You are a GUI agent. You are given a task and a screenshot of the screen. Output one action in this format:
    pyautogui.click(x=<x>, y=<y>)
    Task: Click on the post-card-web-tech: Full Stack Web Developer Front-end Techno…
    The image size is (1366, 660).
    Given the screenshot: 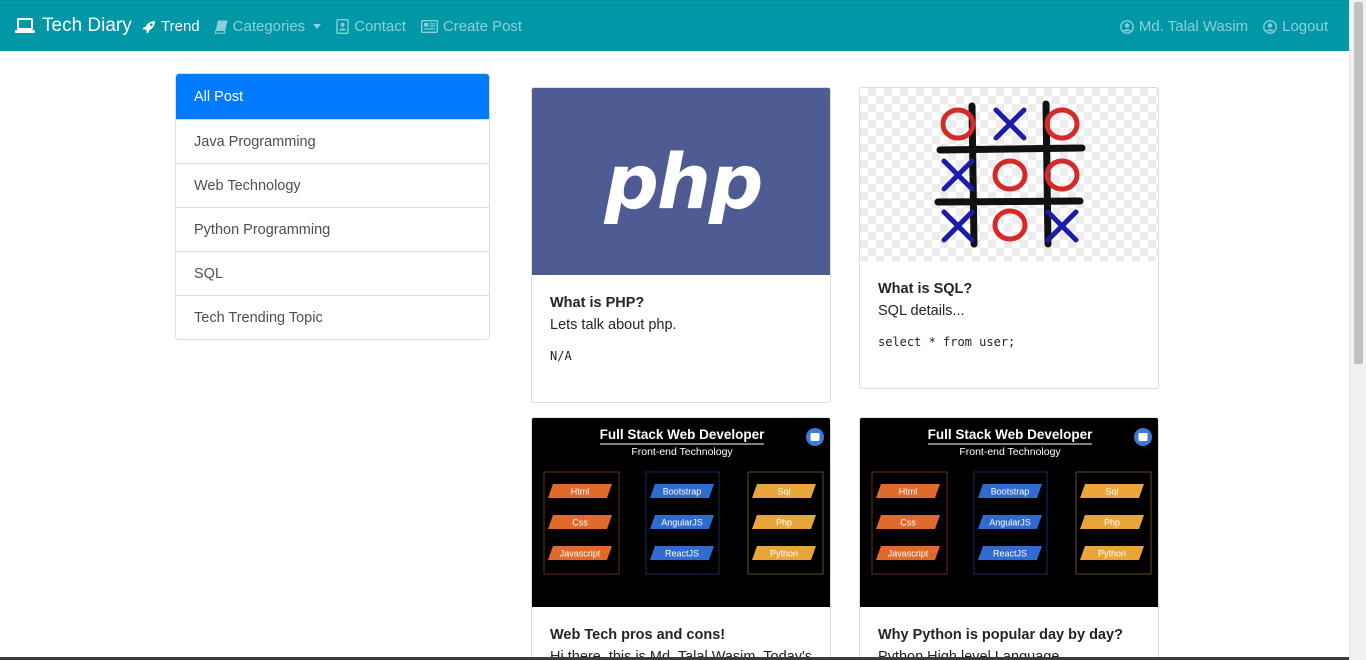 What is the action you would take?
    pyautogui.click(x=681, y=538)
    